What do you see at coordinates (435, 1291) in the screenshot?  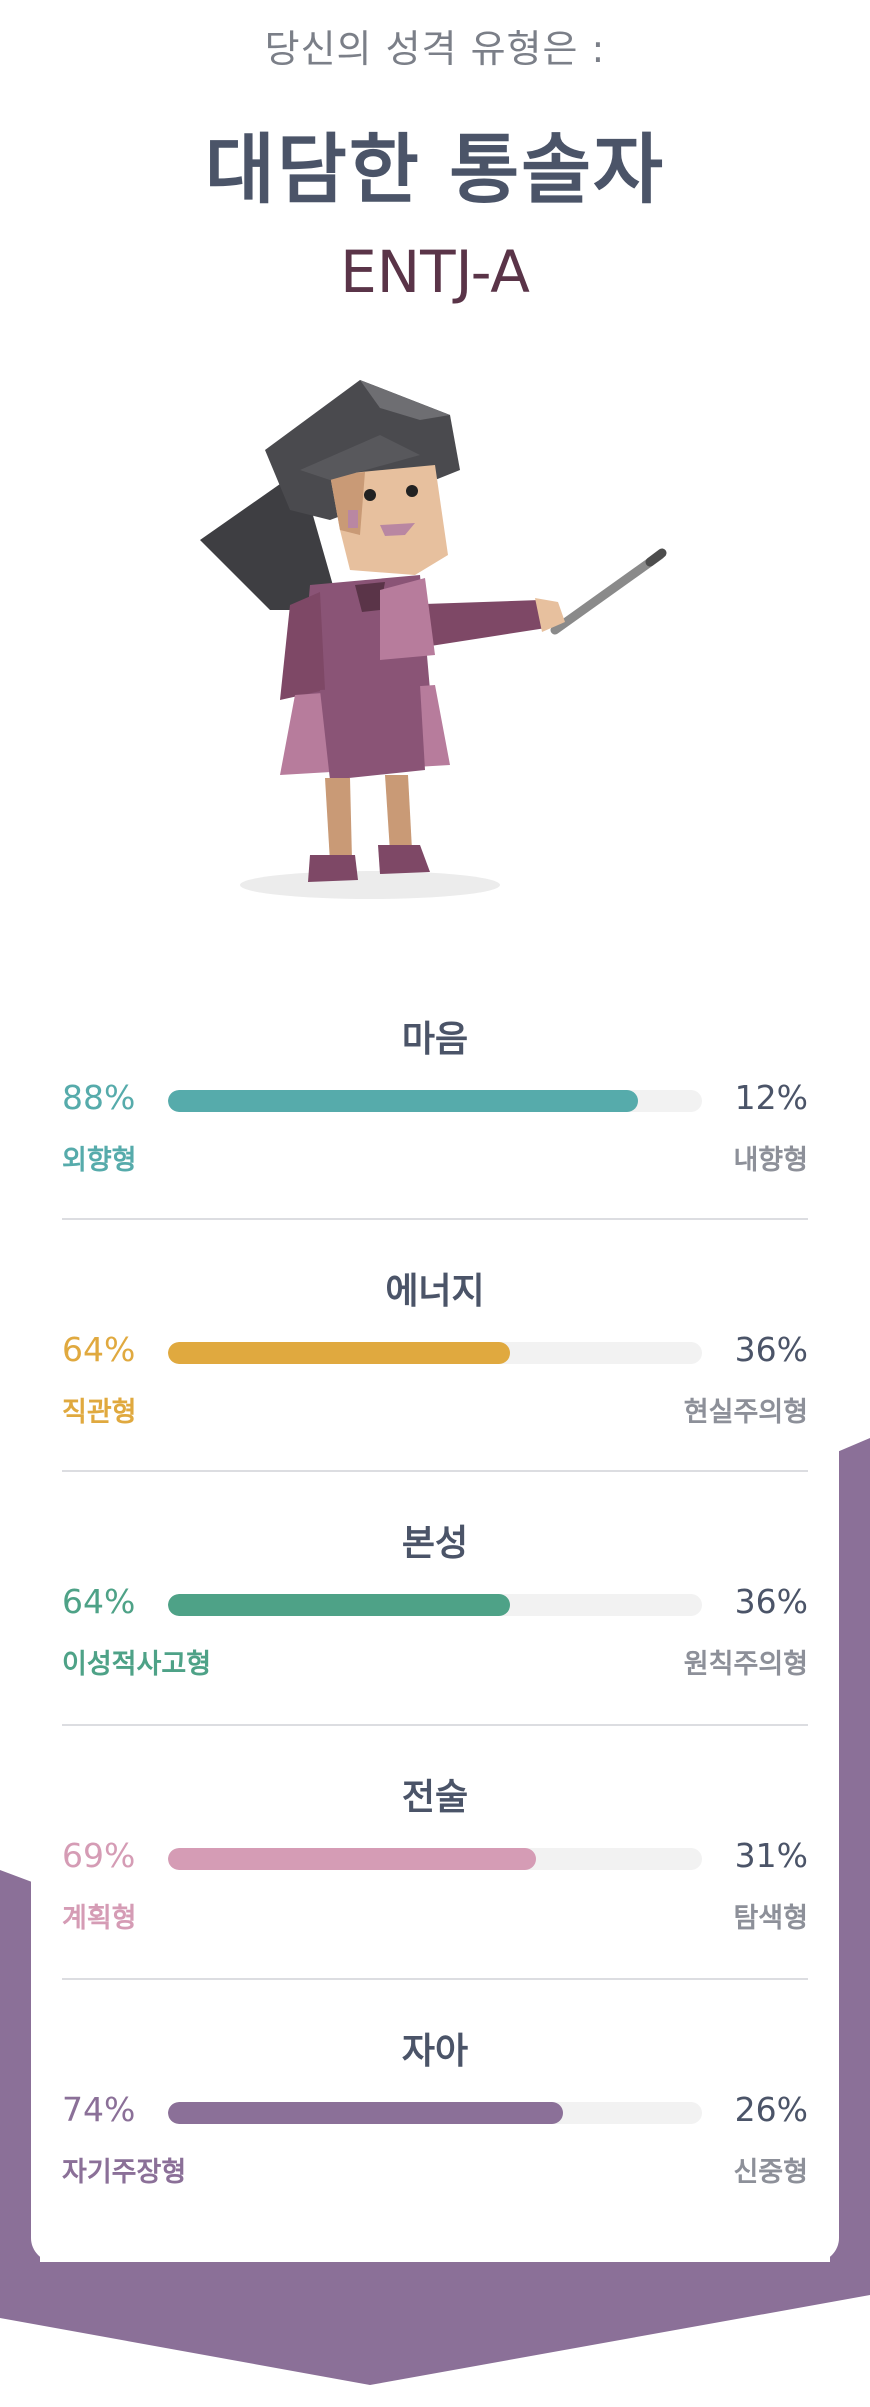 I see `trait-title: 에너지` at bounding box center [435, 1291].